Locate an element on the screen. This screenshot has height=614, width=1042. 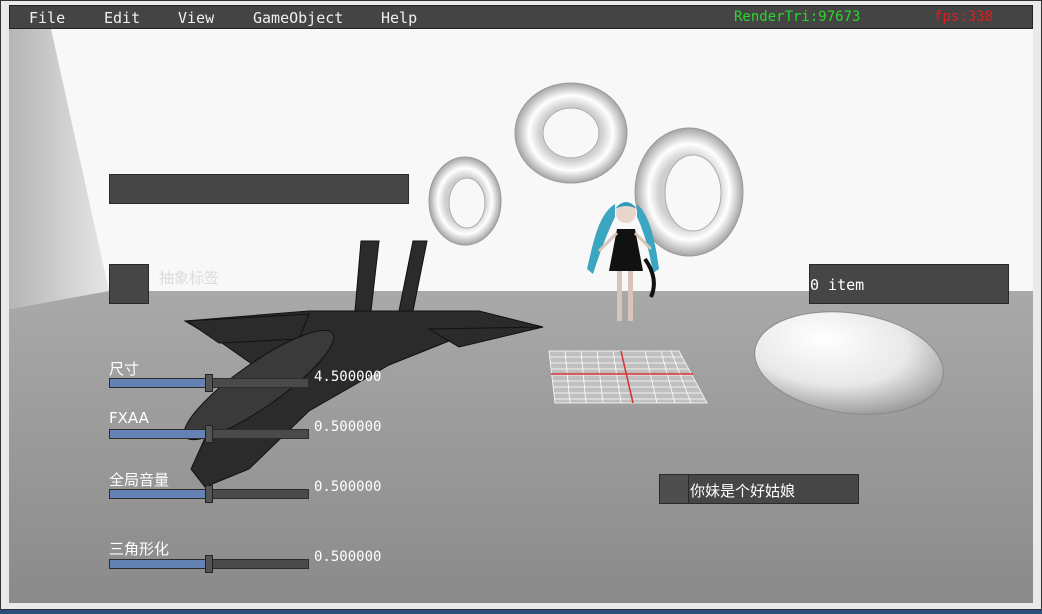
slider-label-fxaa: FXAA is located at coordinates (129, 418).